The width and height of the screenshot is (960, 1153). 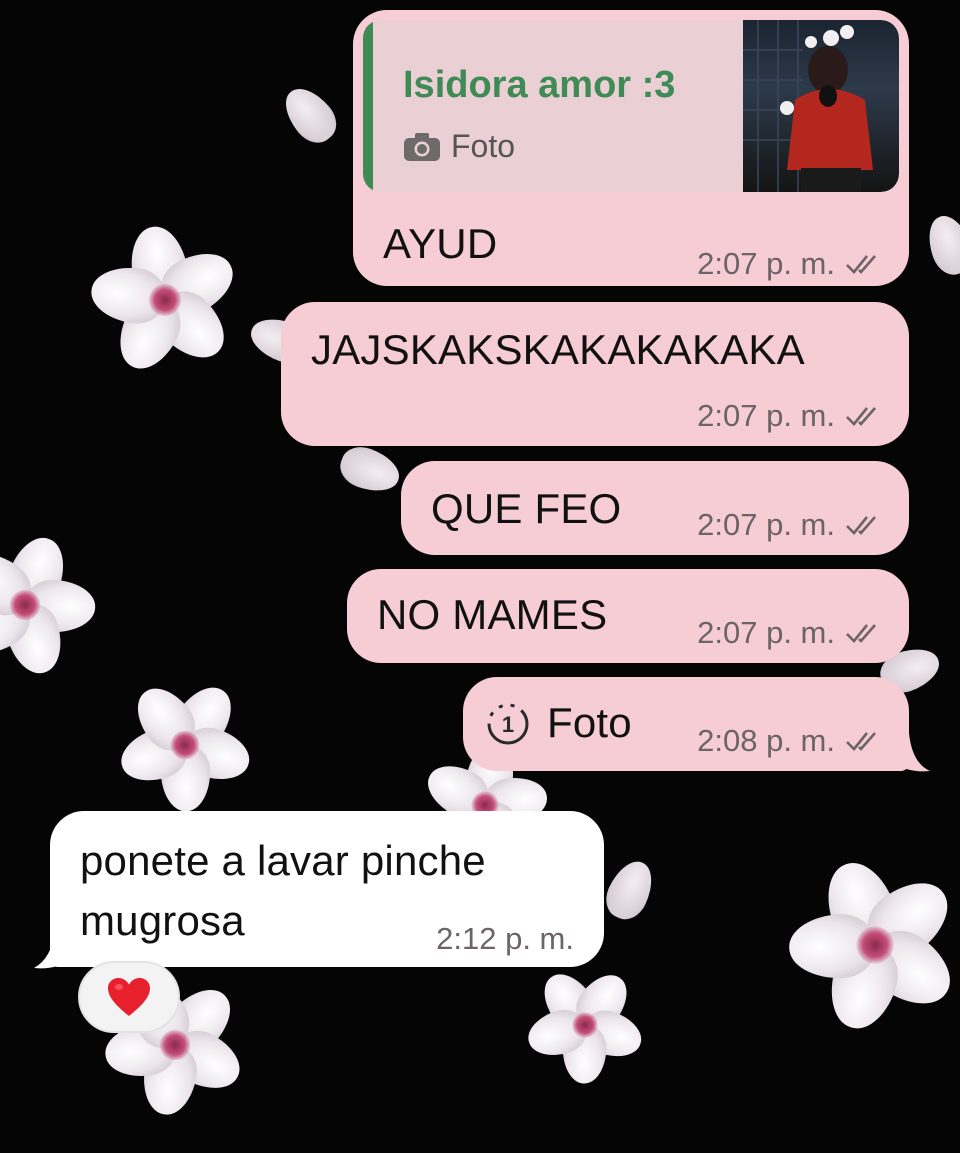 I want to click on quote-sender-name: Isidora amor :3, so click(x=539, y=85).